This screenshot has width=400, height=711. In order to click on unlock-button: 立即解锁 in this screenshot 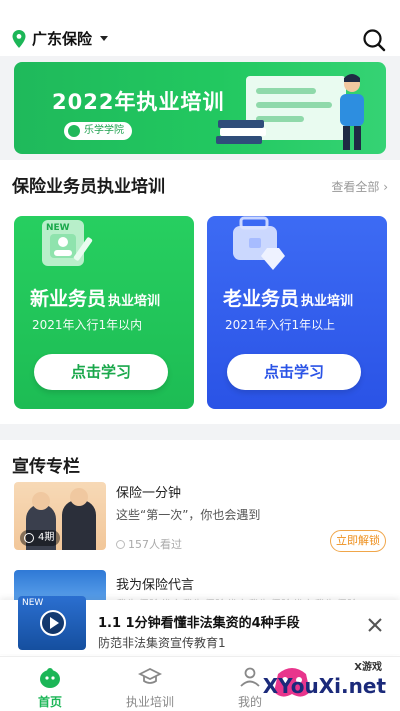, I will do `click(358, 541)`.